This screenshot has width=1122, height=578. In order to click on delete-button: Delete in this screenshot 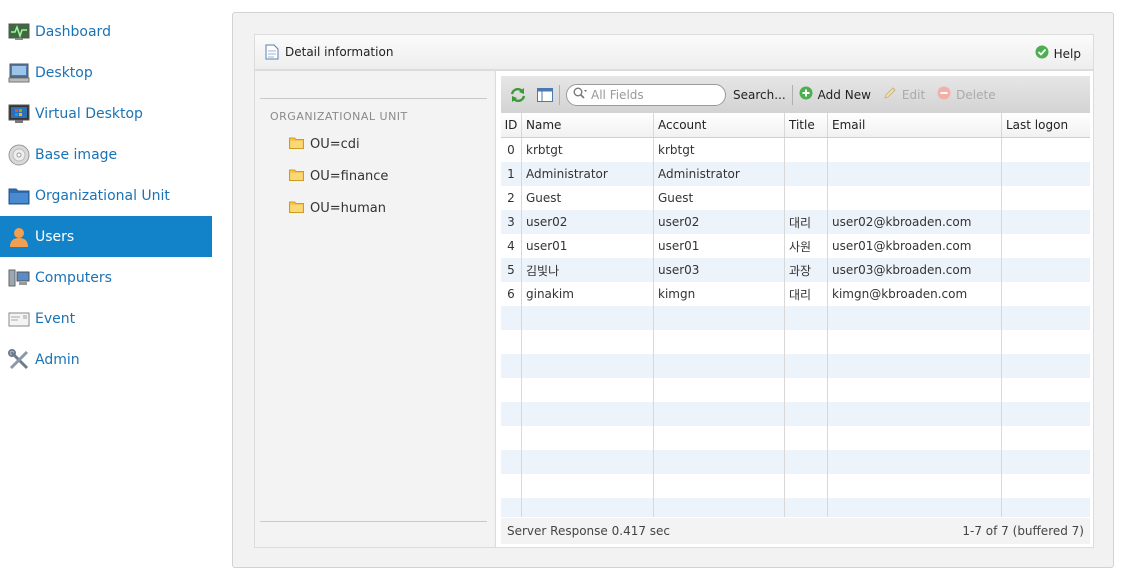, I will do `click(966, 94)`.